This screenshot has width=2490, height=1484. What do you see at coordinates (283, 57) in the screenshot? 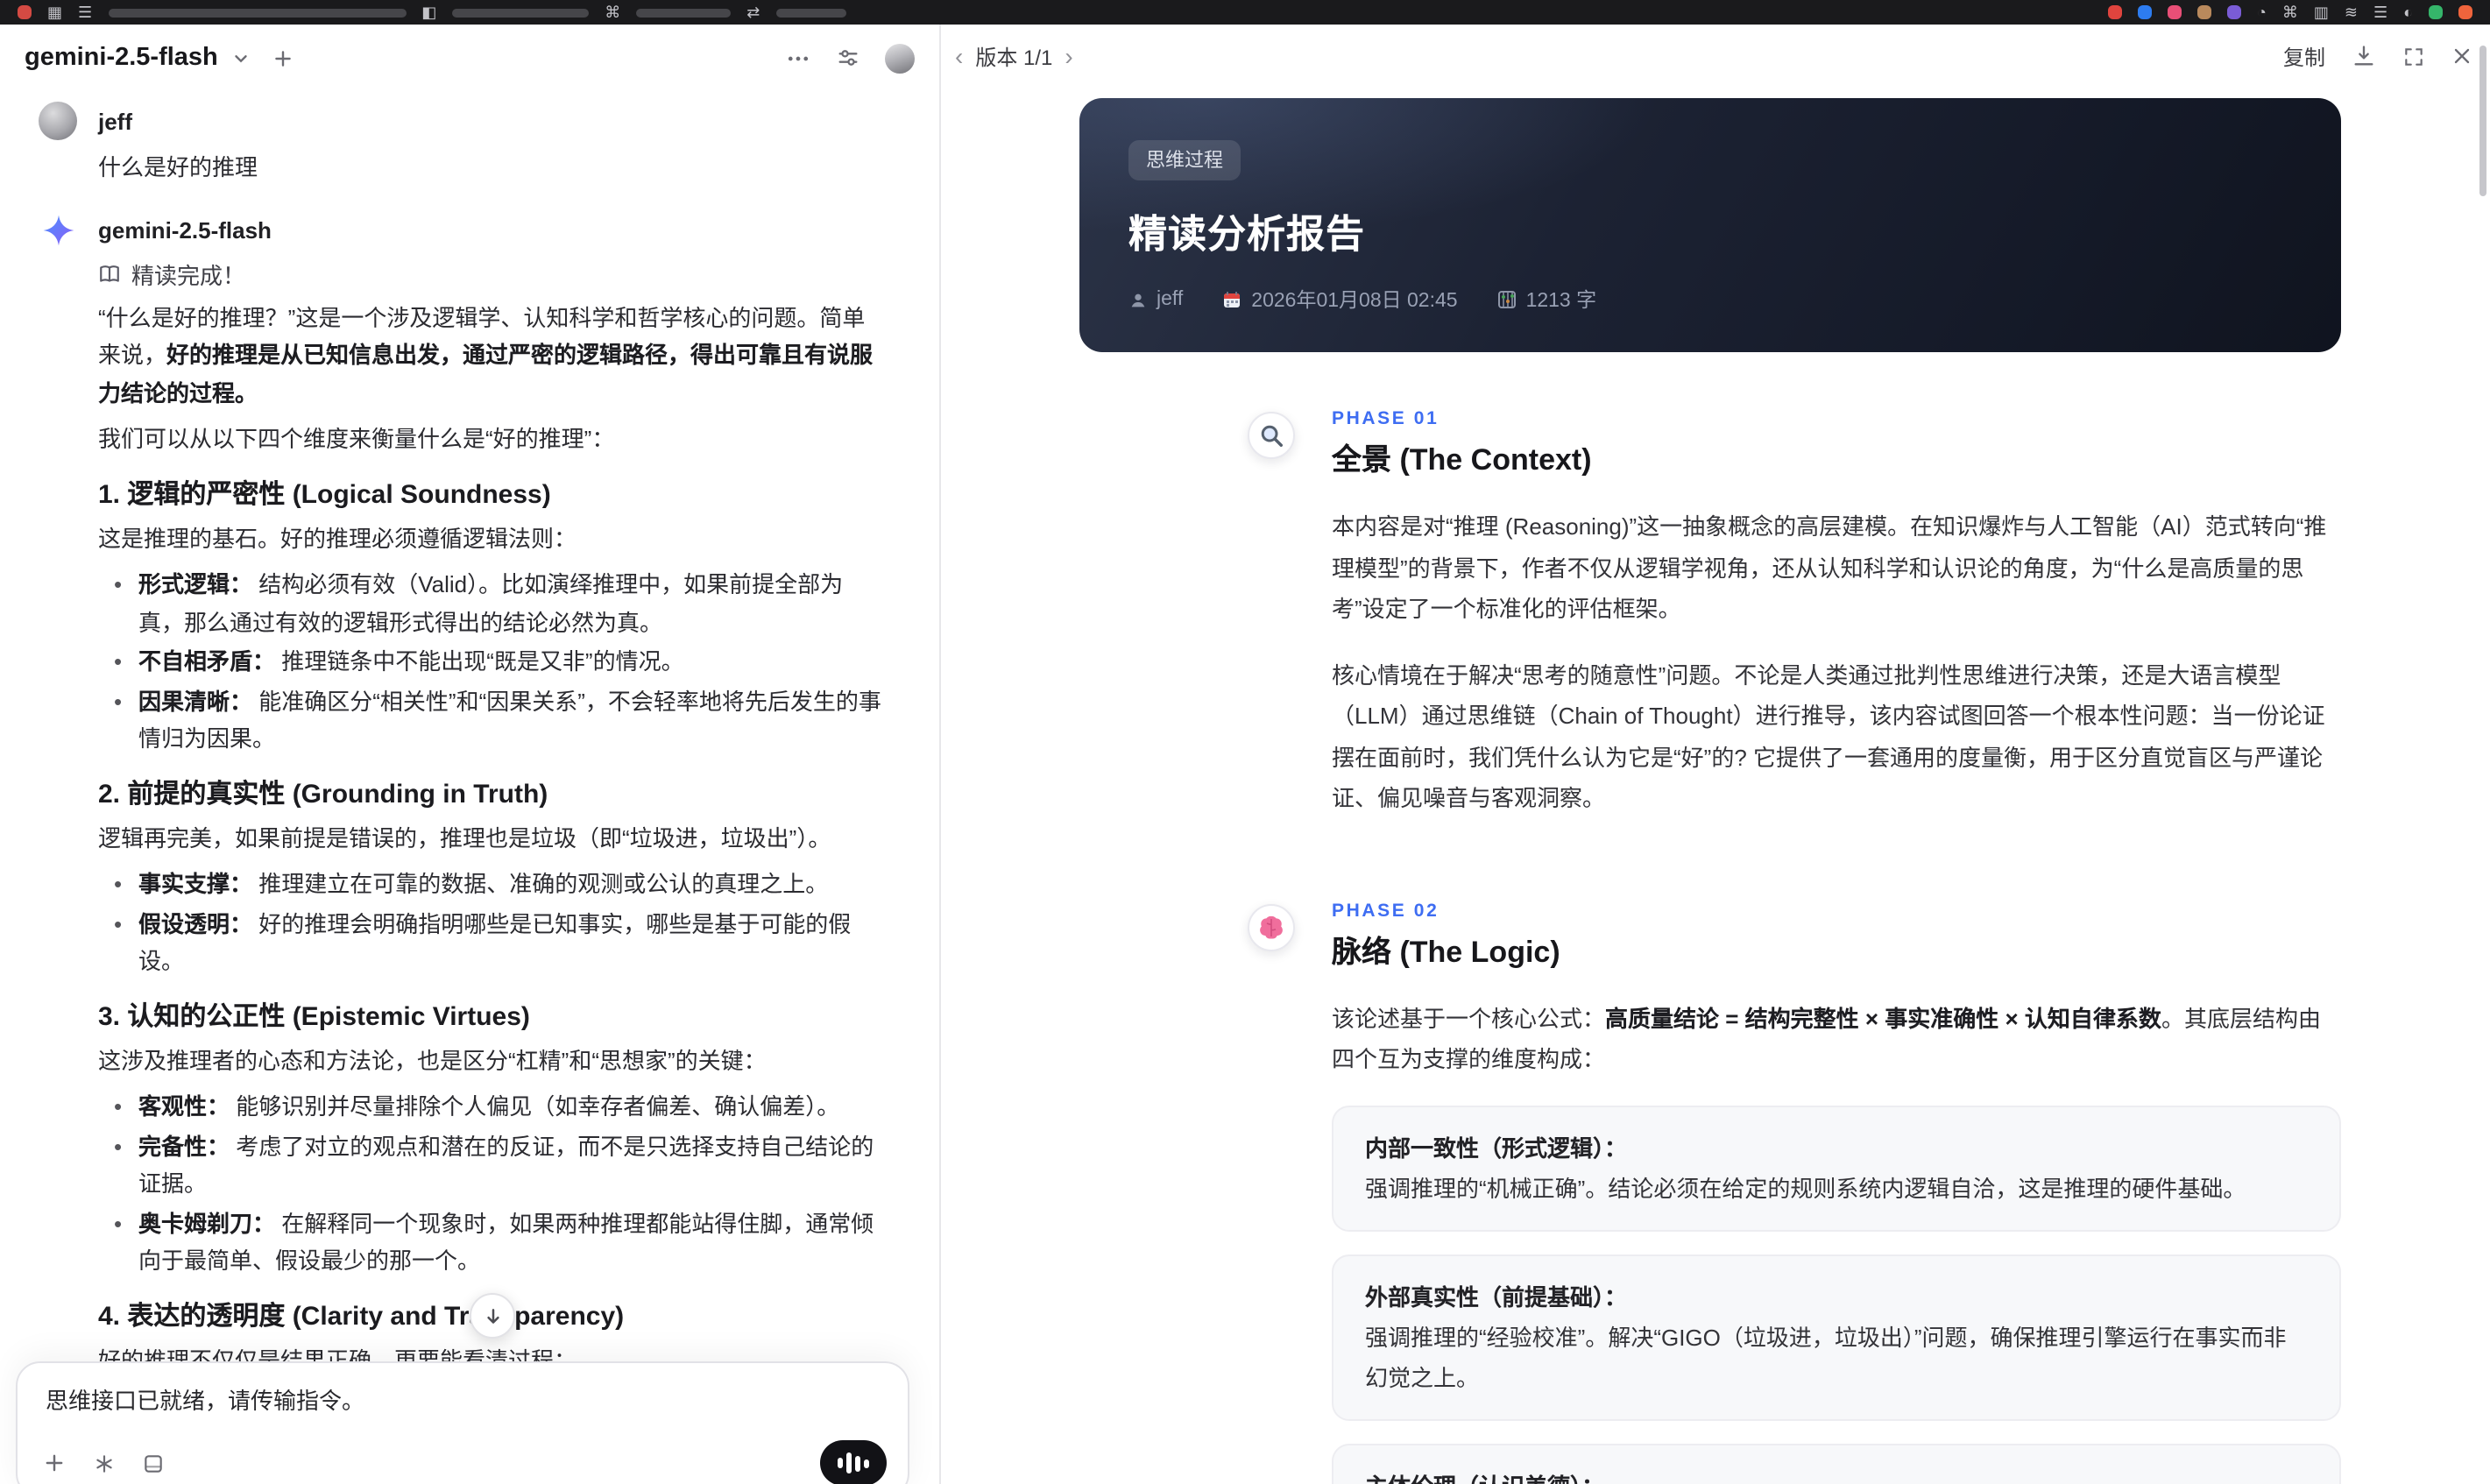
I see `new-chat-button` at bounding box center [283, 57].